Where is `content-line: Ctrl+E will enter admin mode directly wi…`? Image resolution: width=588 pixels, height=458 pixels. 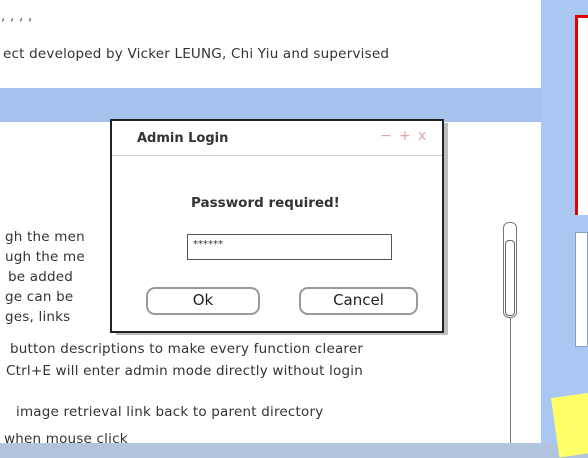
content-line: Ctrl+E will enter admin mode directly wi… is located at coordinates (184, 371).